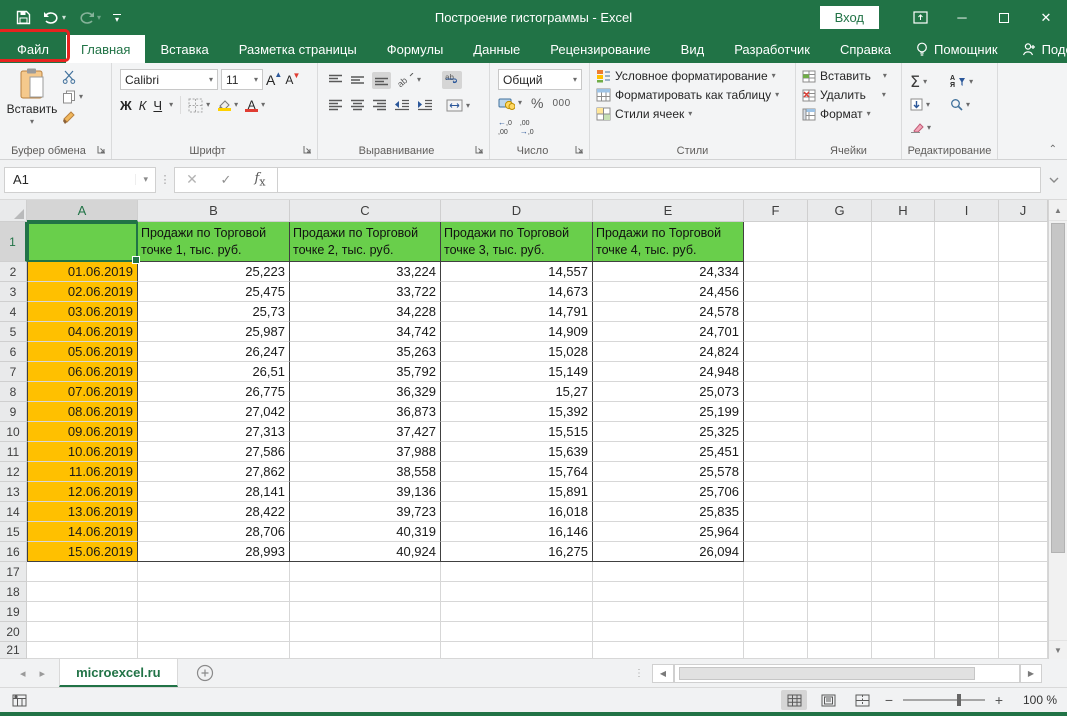  What do you see at coordinates (776, 352) in the screenshot?
I see `cell-F6` at bounding box center [776, 352].